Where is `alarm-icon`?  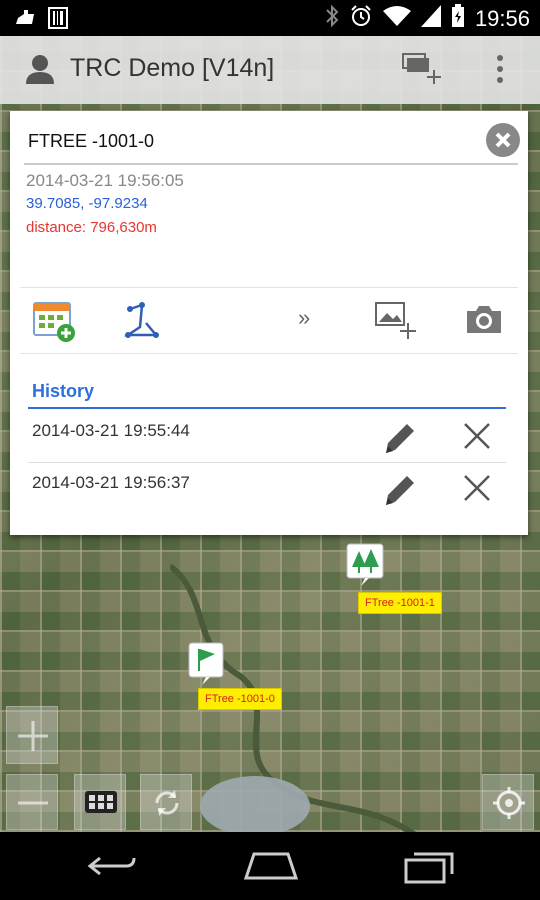 alarm-icon is located at coordinates (361, 18).